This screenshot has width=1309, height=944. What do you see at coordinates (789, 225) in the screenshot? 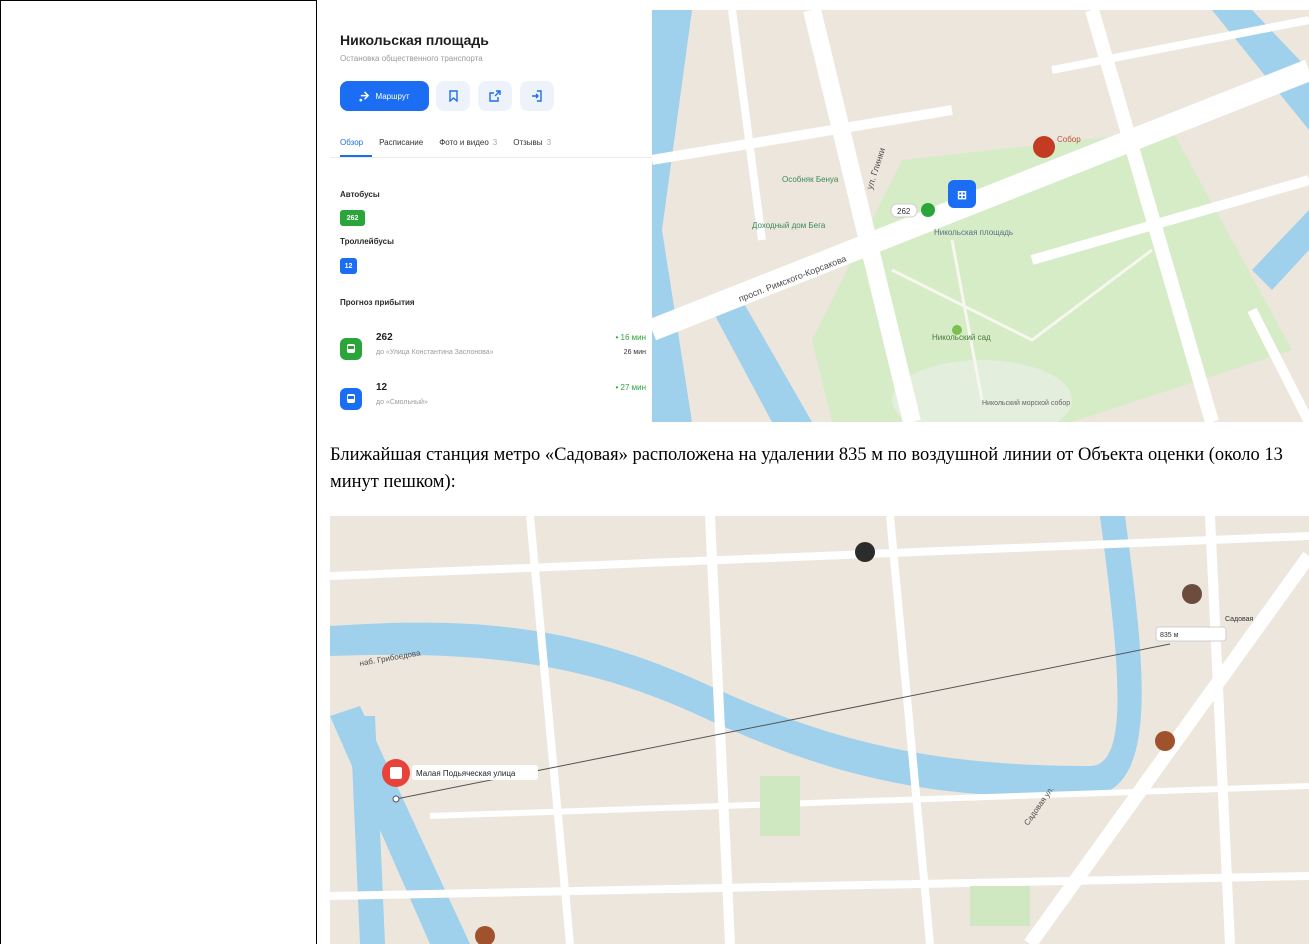
I see `poi-label: Доходный дом Бега` at bounding box center [789, 225].